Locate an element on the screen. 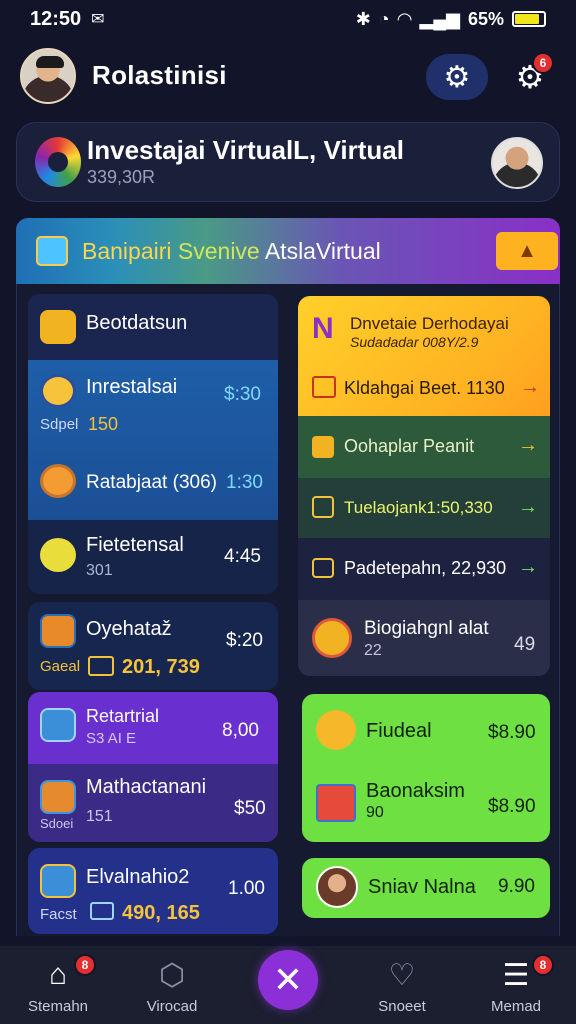  box-icon is located at coordinates (58, 797).